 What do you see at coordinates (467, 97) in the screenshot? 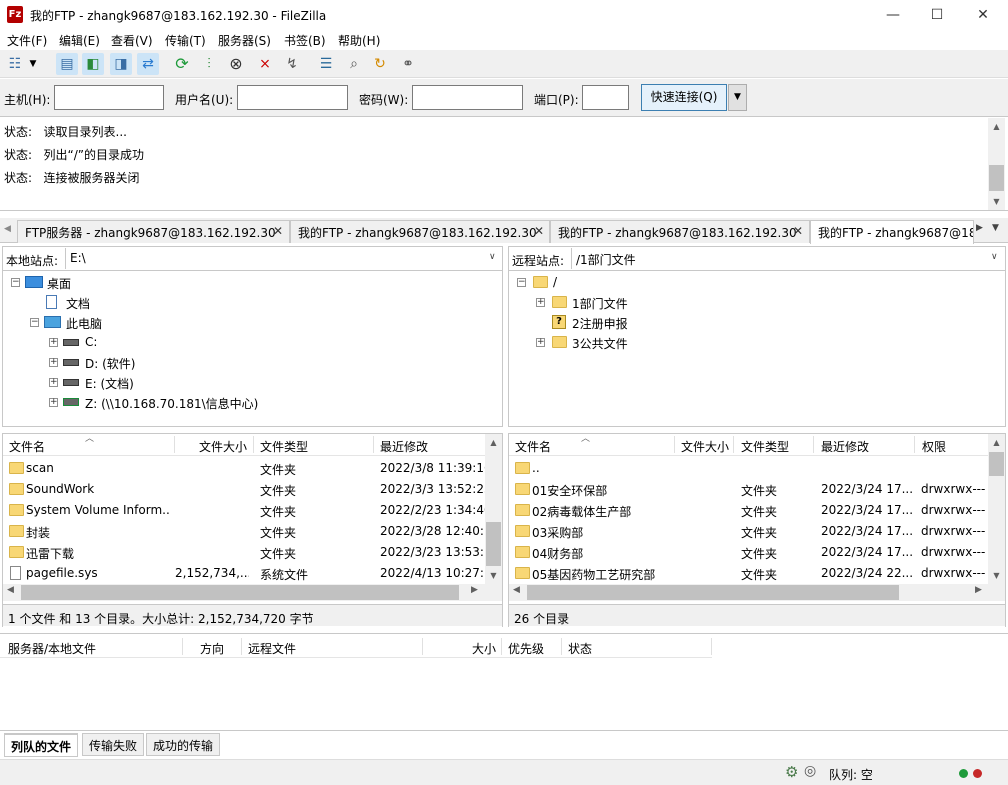
I see `password-input` at bounding box center [467, 97].